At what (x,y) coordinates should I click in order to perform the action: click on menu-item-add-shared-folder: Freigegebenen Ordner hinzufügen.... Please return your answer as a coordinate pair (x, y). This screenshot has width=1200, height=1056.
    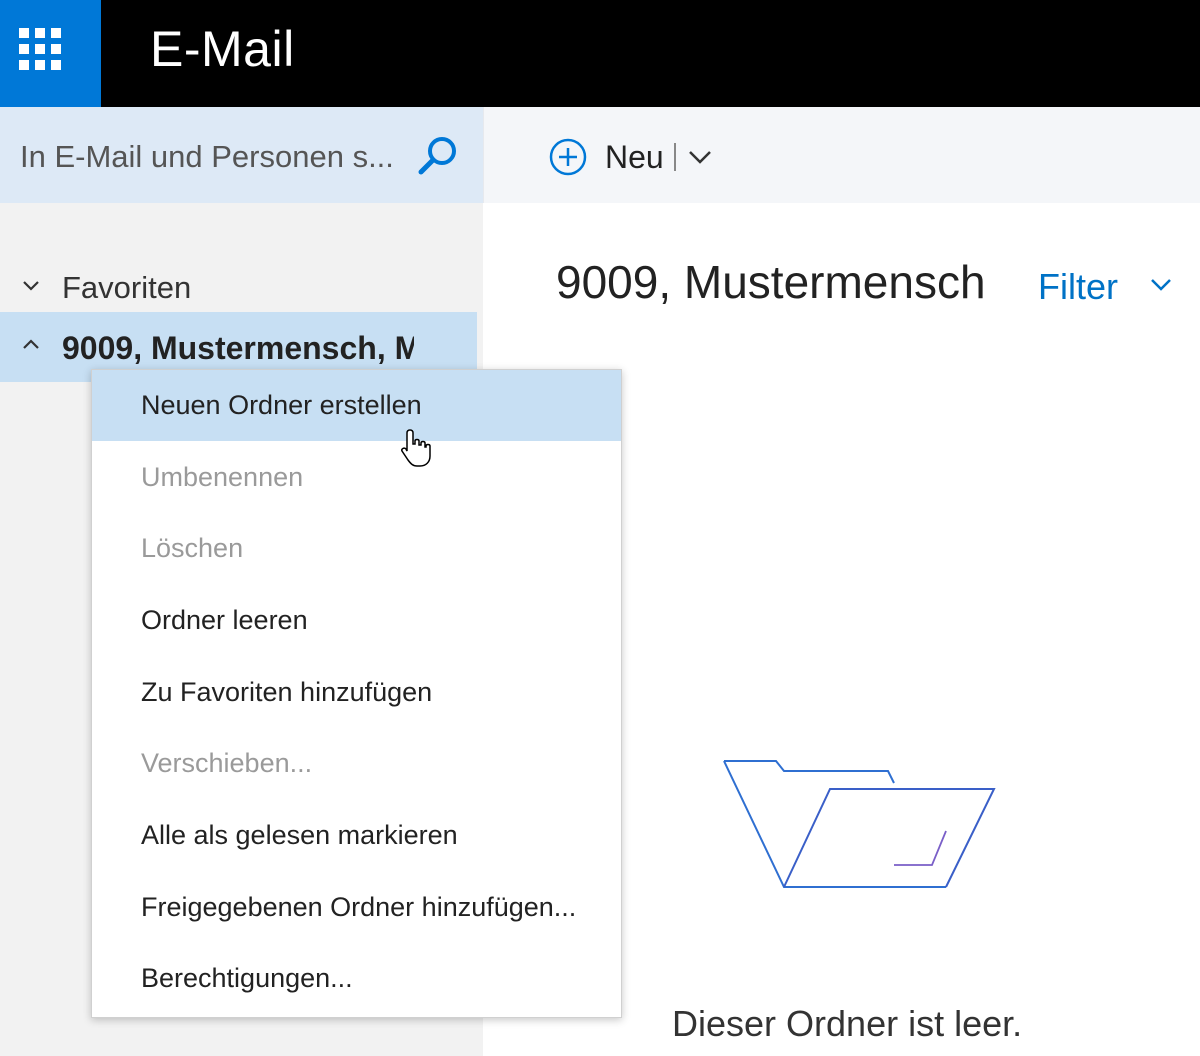
    Looking at the image, I should click on (356, 907).